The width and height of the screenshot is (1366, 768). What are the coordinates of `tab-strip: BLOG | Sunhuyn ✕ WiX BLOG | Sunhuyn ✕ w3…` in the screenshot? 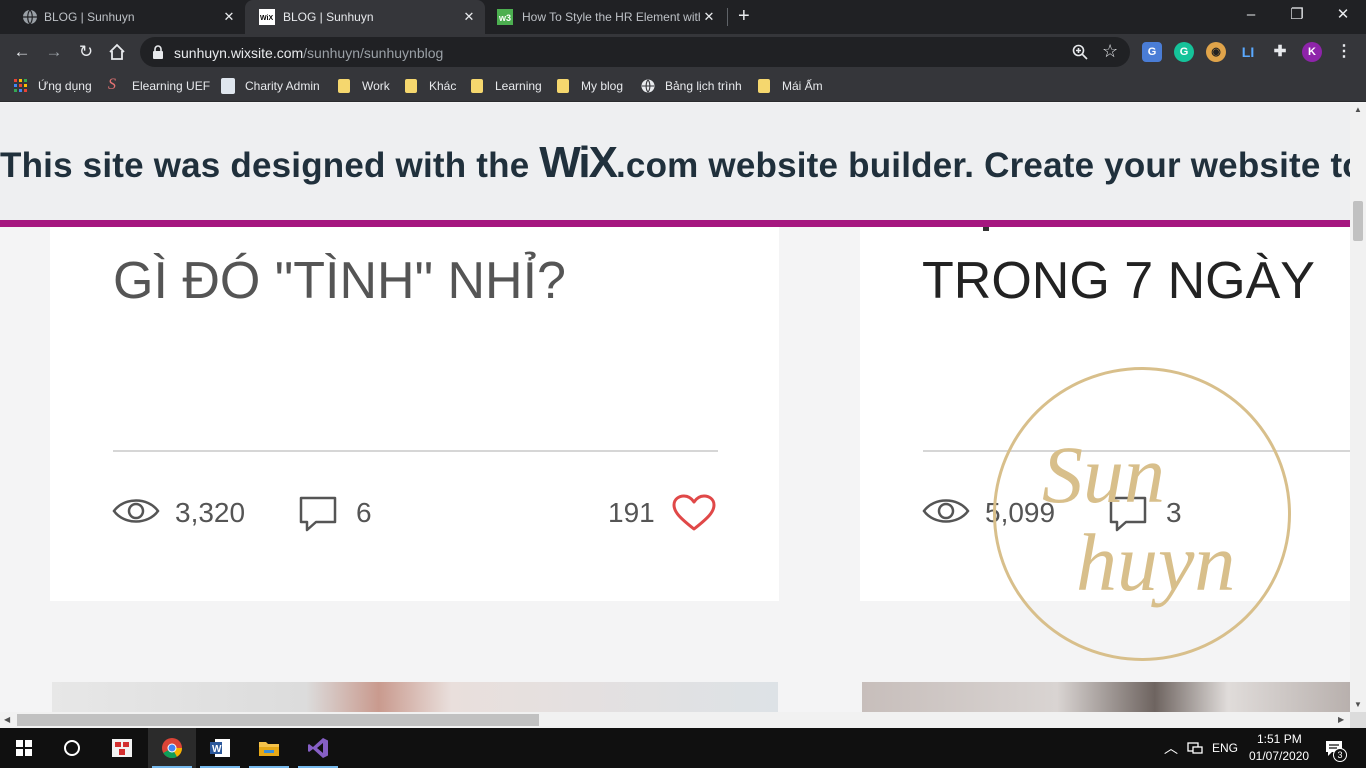 It's located at (683, 17).